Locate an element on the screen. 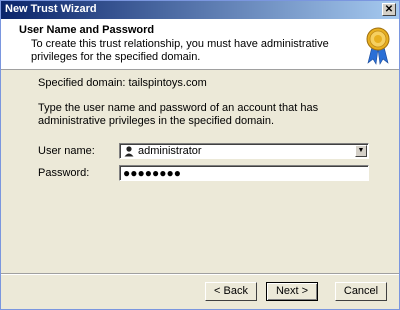 The height and width of the screenshot is (310, 400). username-combobox: administrator ▼ is located at coordinates (244, 151).